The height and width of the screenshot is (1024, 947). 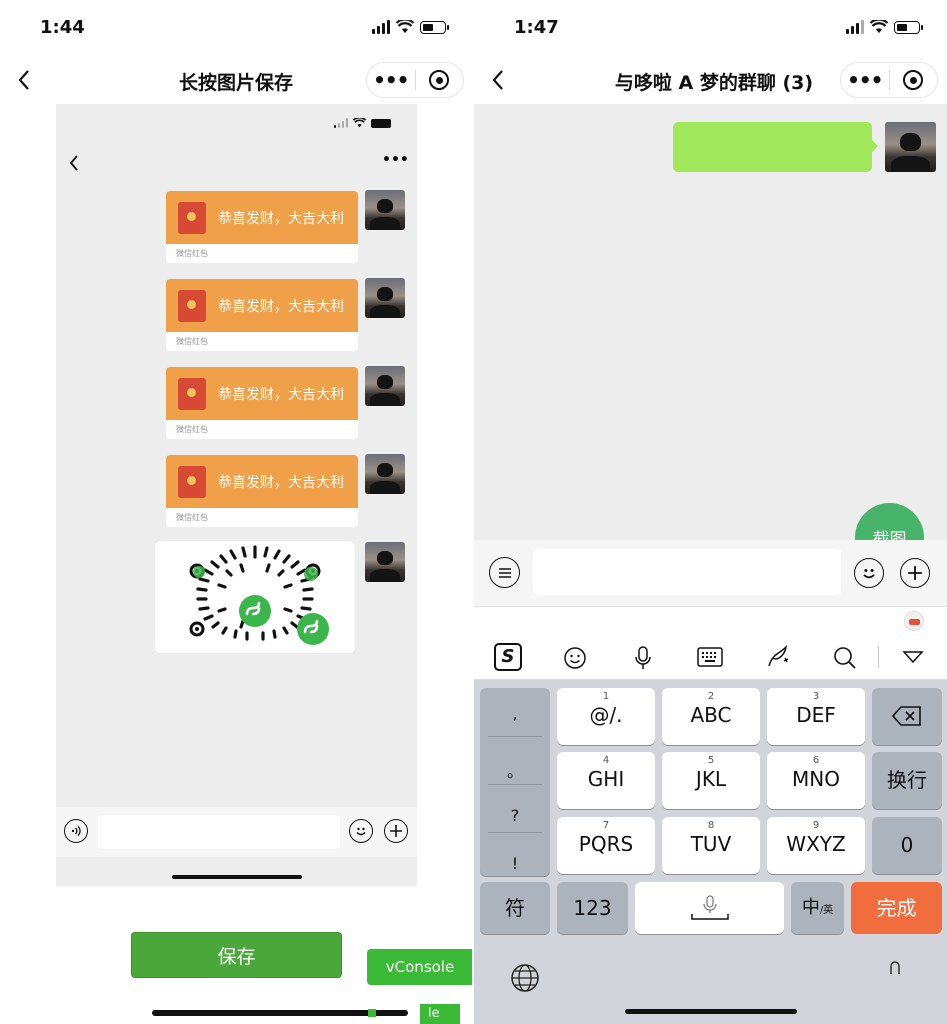 I want to click on punct-key: ?, so click(x=515, y=815).